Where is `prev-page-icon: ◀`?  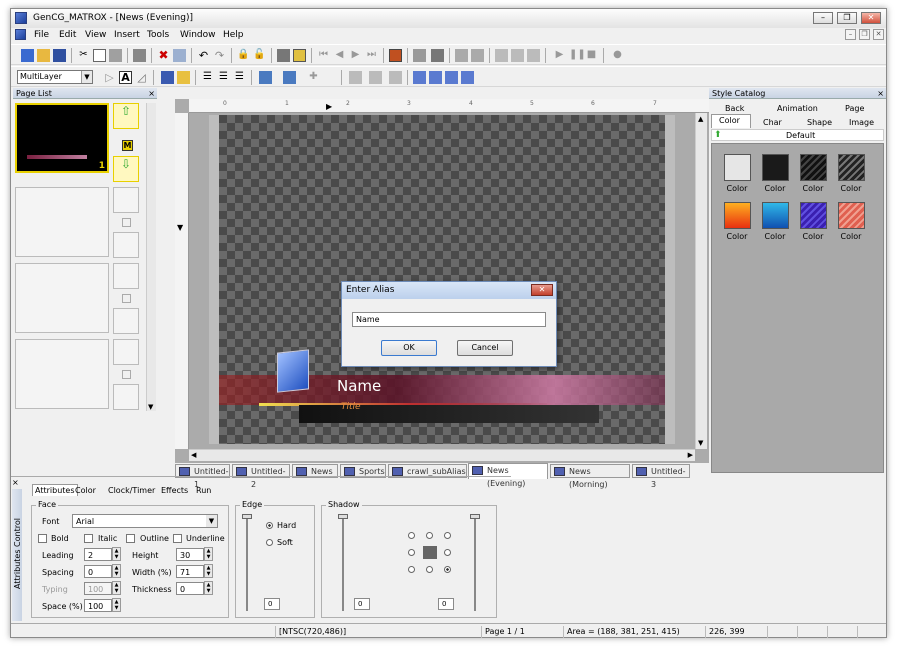 prev-page-icon: ◀ is located at coordinates (339, 55).